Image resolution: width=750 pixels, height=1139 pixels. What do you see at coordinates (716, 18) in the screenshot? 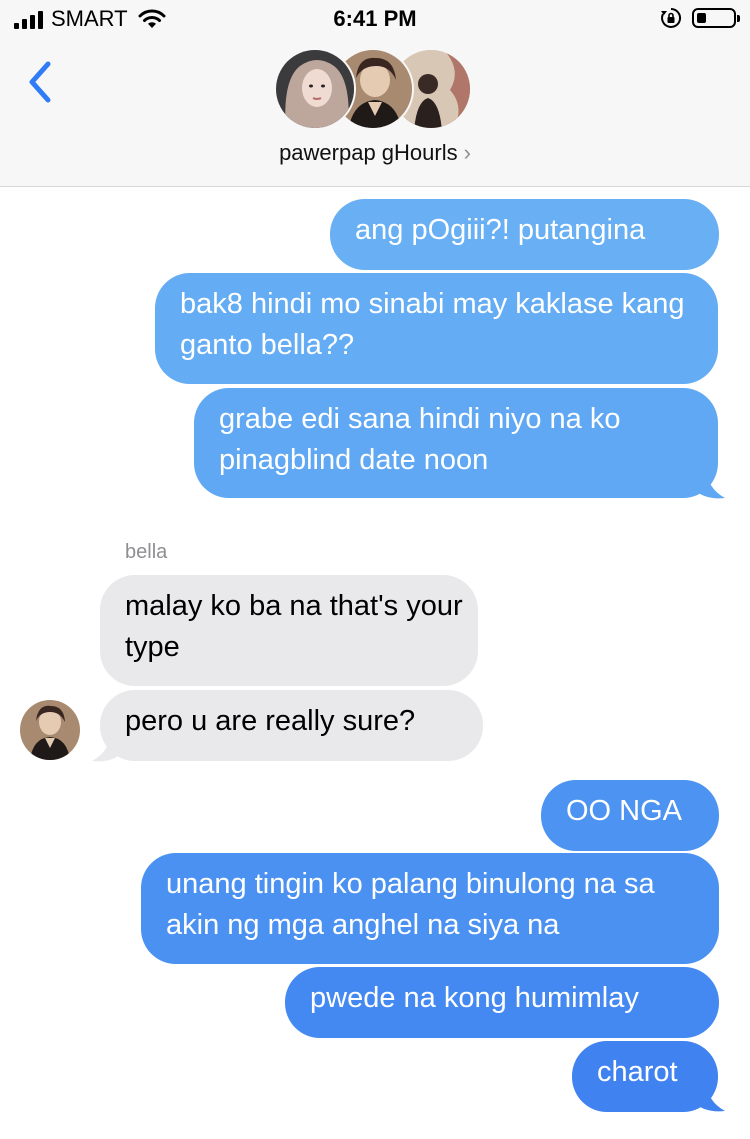
I see `battery-icon` at bounding box center [716, 18].